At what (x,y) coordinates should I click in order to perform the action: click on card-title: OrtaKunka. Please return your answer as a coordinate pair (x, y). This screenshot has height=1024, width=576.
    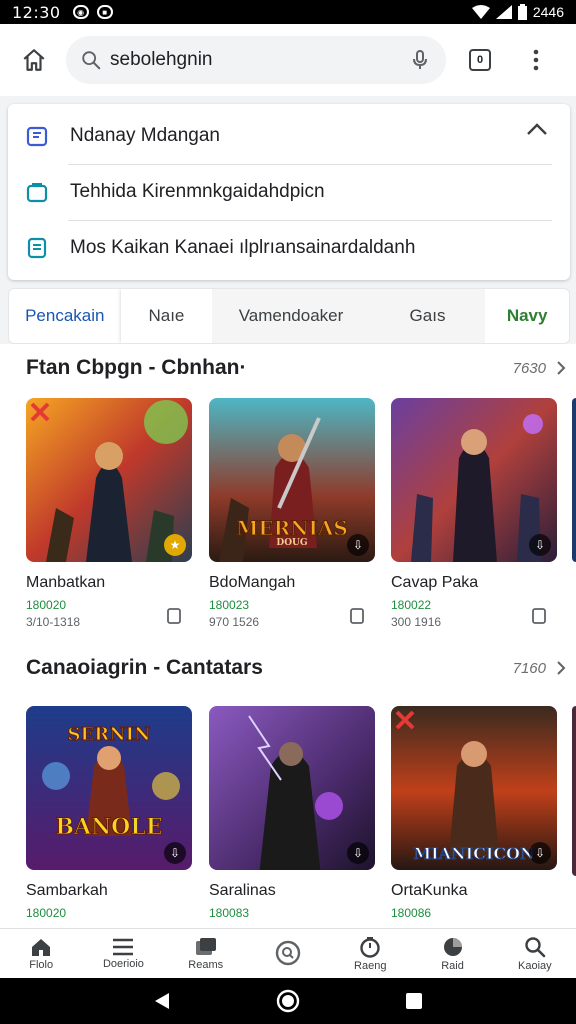
    Looking at the image, I should click on (429, 890).